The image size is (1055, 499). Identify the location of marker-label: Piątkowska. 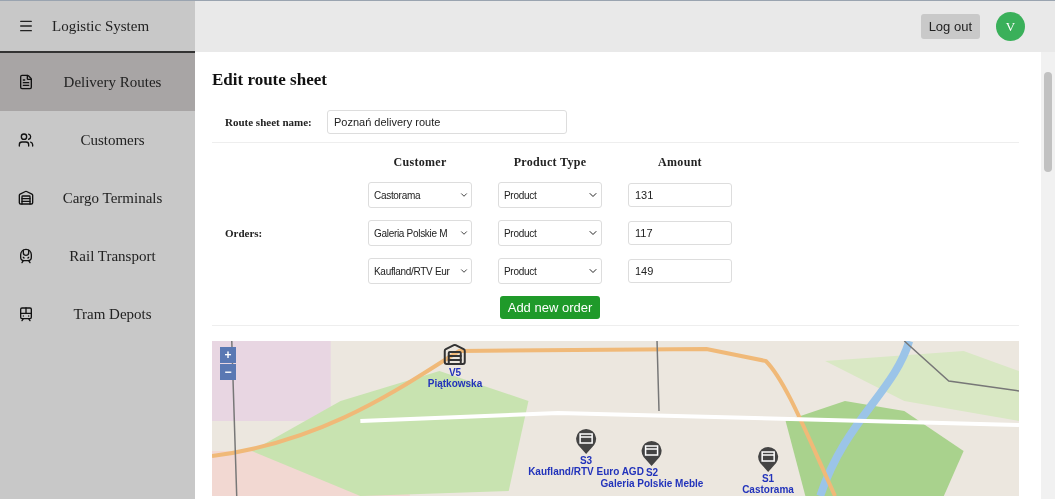
(455, 383).